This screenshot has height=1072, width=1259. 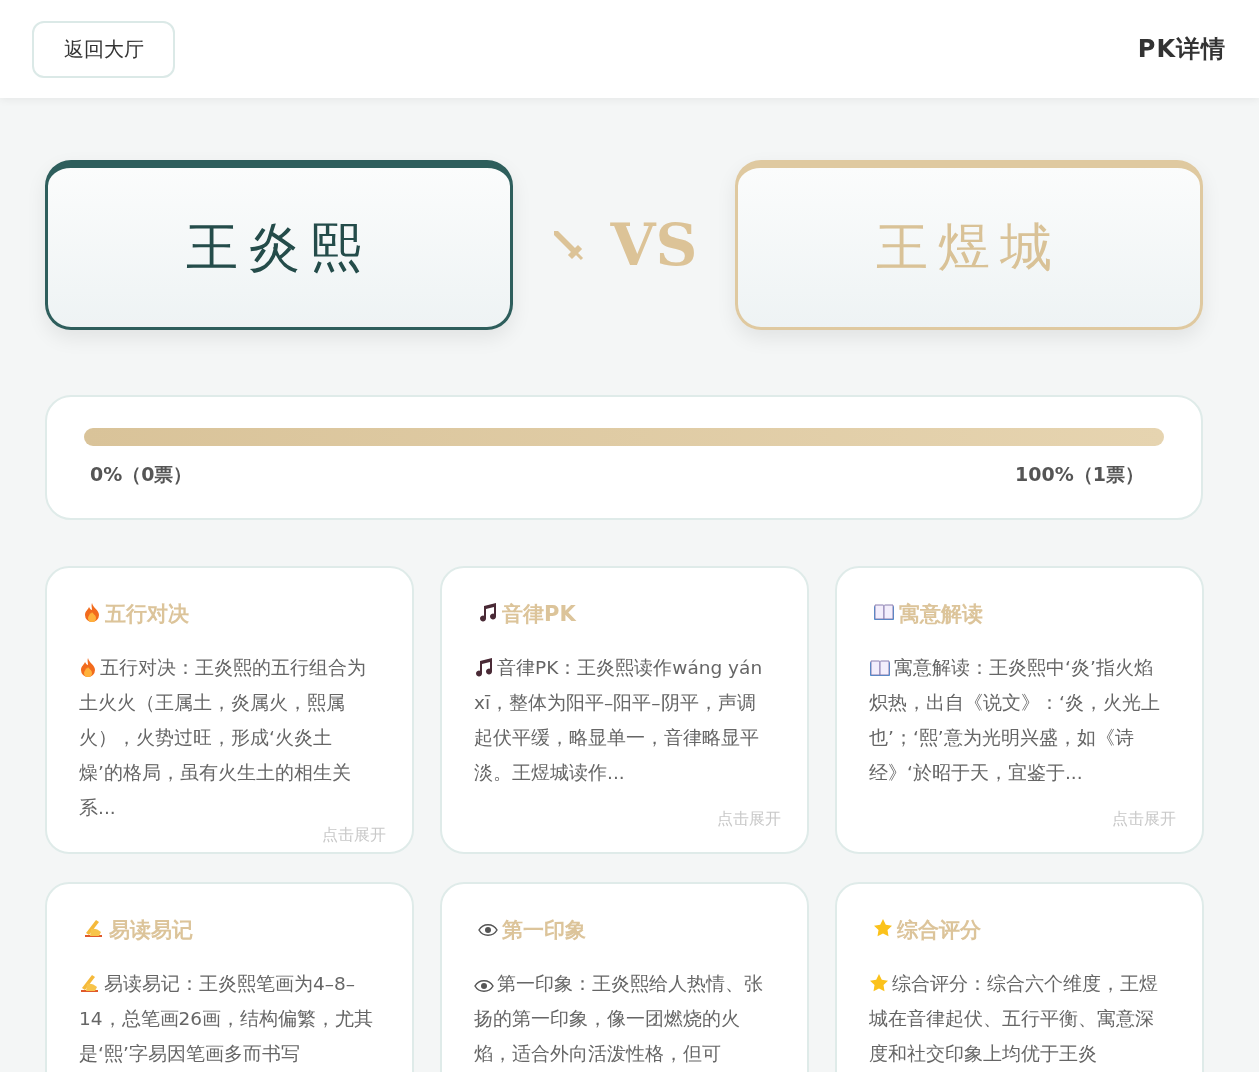 What do you see at coordinates (544, 930) in the screenshot?
I see `card-title: 第一印象` at bounding box center [544, 930].